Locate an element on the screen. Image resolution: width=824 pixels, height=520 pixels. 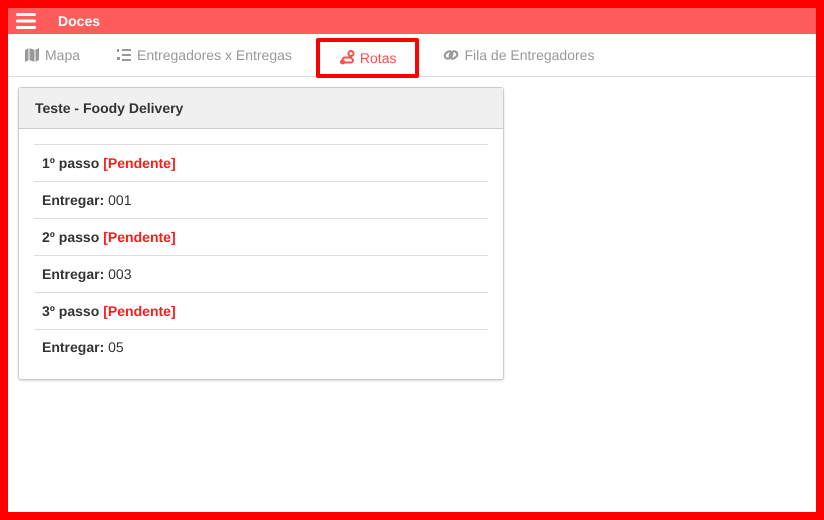
step-label: 1º passo is located at coordinates (71, 163).